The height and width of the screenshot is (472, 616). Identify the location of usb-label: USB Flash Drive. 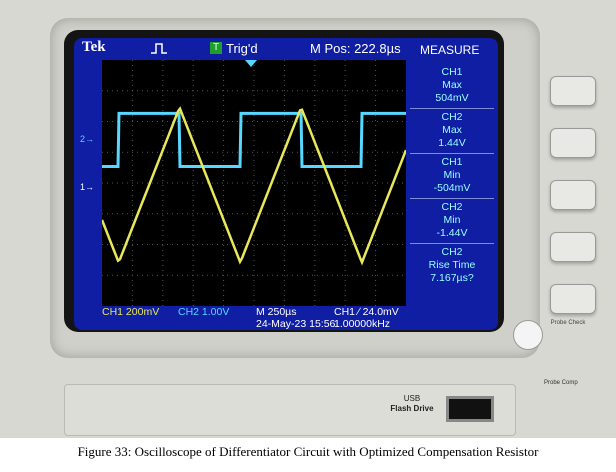
(412, 404).